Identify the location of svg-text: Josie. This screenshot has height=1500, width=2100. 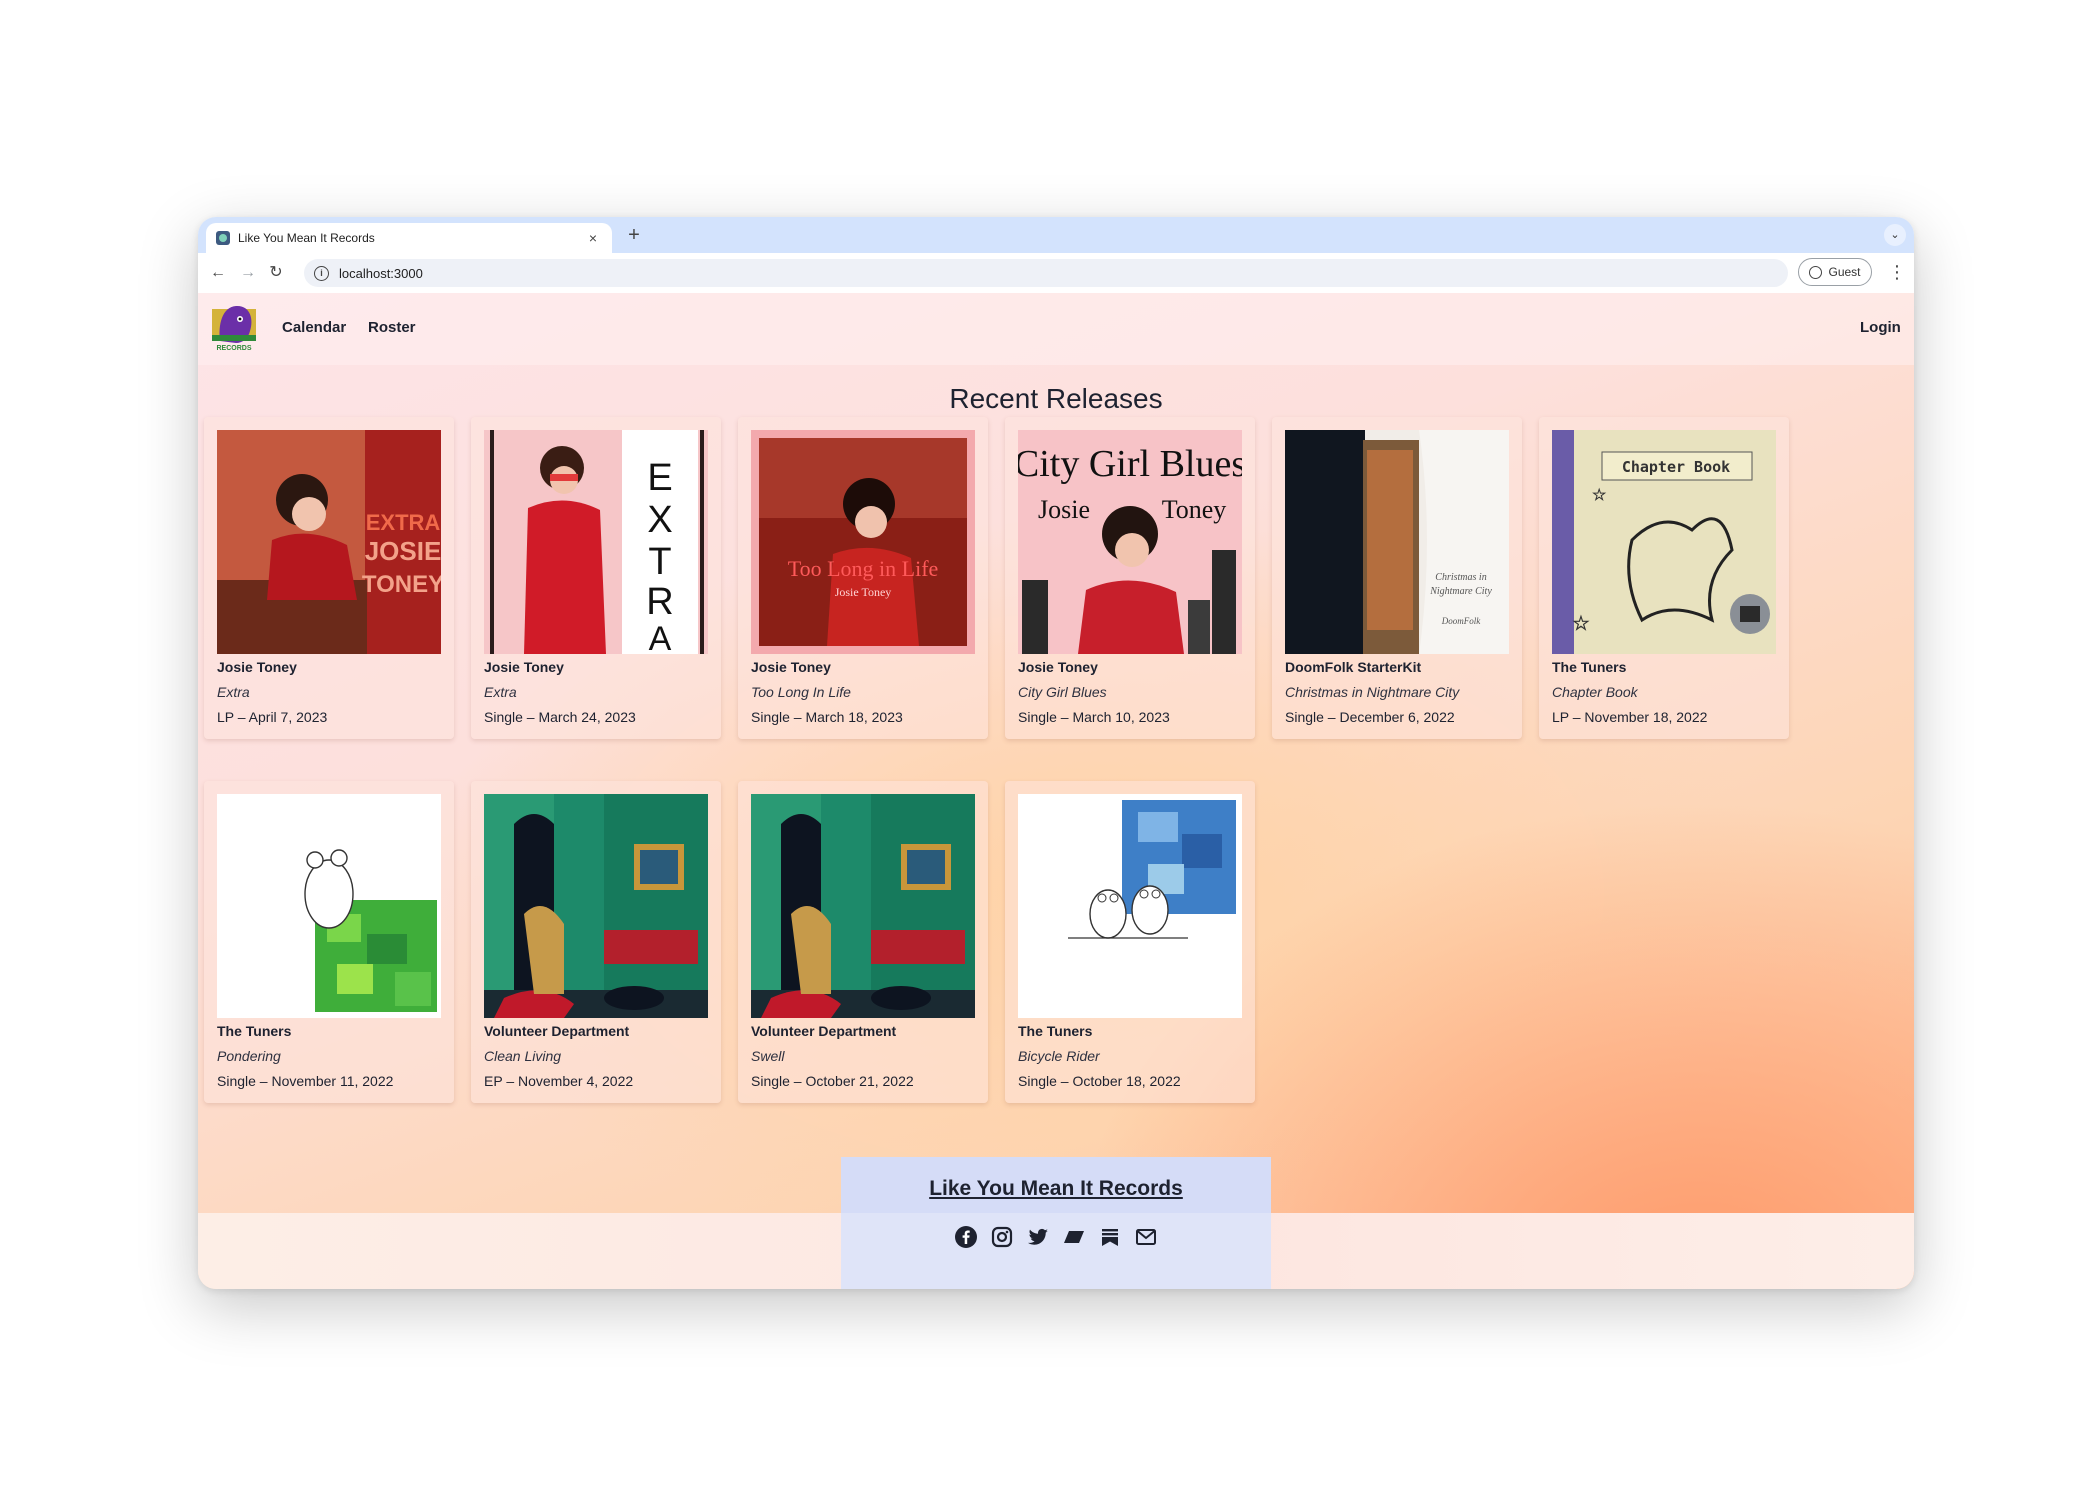
(1064, 509).